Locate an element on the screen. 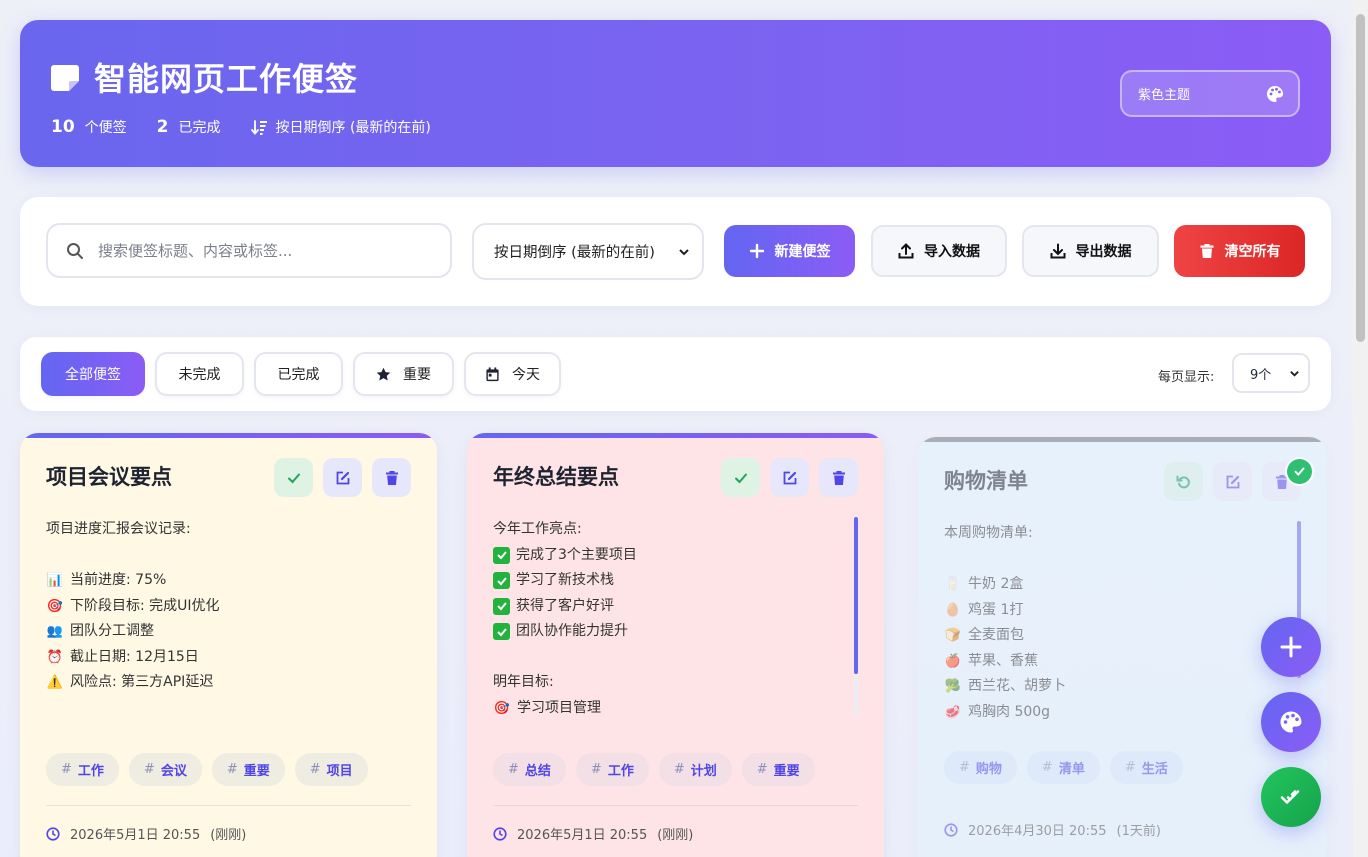  note-line: 🥛 牛奶 2盒 is located at coordinates (1005, 585).